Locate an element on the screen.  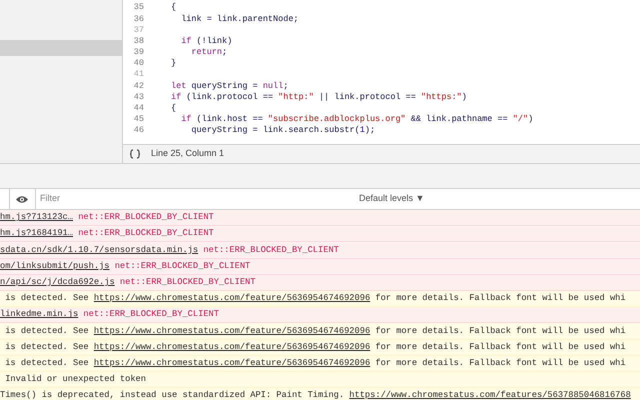
message-link: sdata.cn/sdk/1.10.7/sensorsdata.min.js is located at coordinates (99, 250).